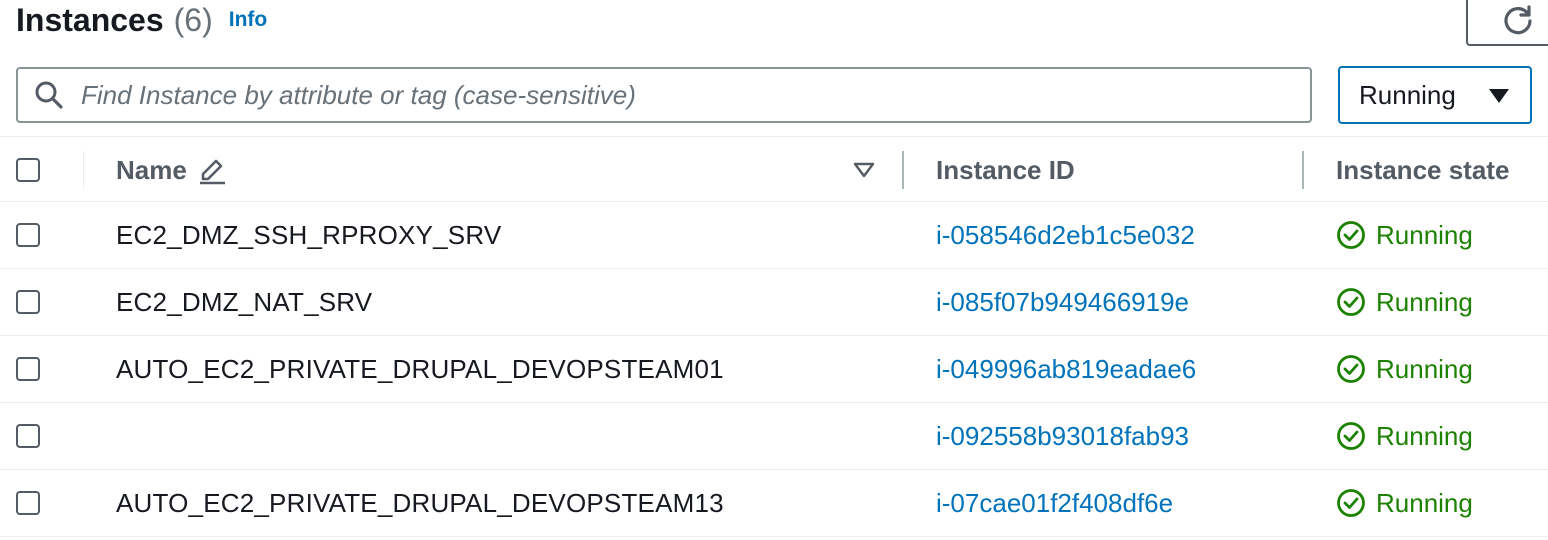  Describe the element at coordinates (1066, 369) in the screenshot. I see `instance-id-link: i-049996ab819eadae6` at that location.